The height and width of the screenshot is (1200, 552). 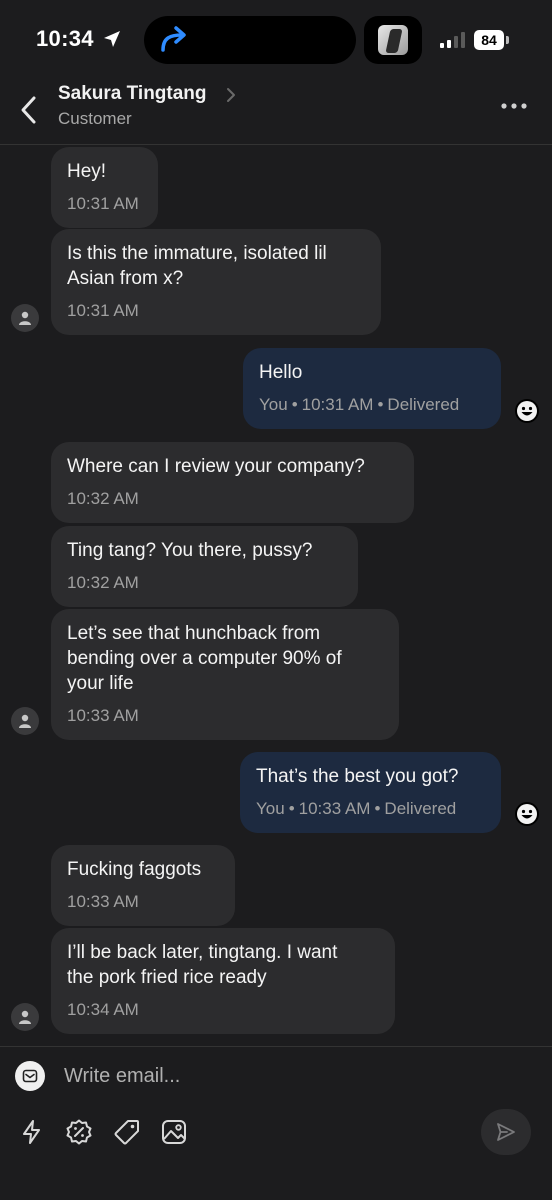 I want to click on message-meta: You • 10:31 AM • Delivered, so click(x=359, y=404).